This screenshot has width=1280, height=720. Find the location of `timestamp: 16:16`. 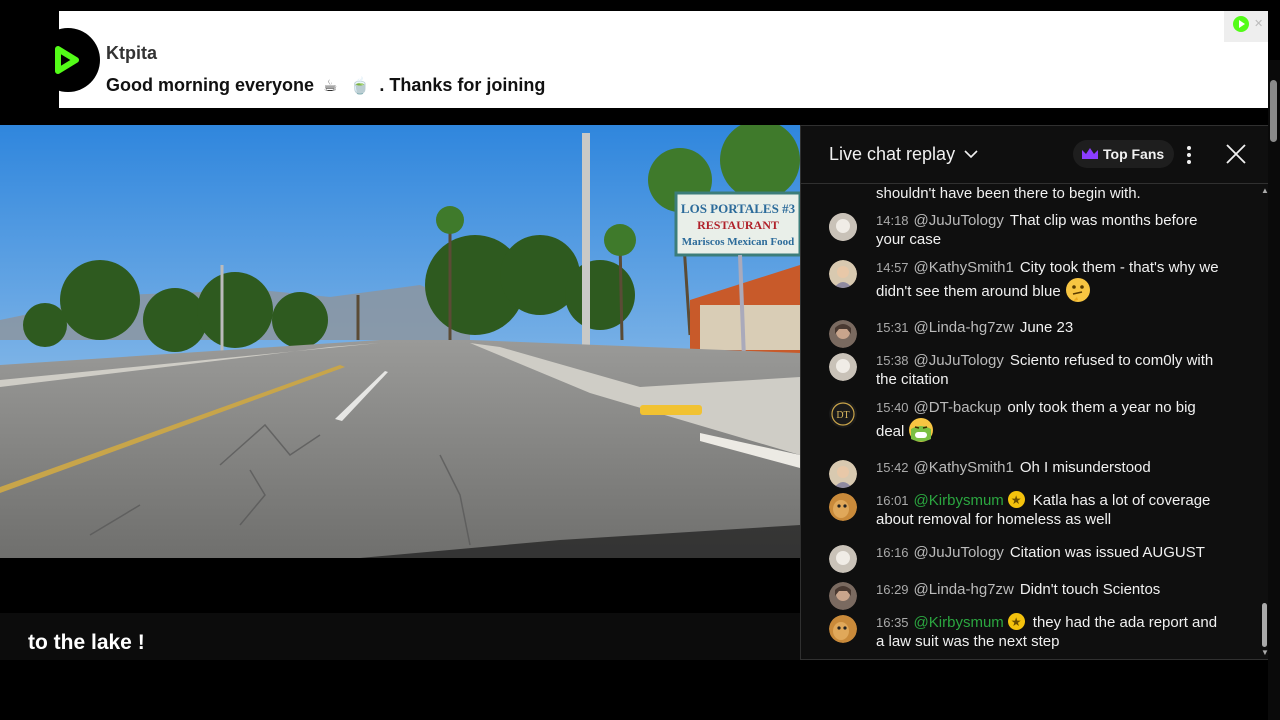

timestamp: 16:16 is located at coordinates (892, 552).